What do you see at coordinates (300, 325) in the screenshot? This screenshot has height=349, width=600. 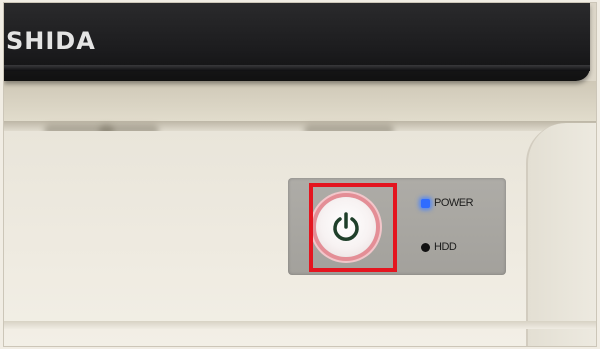 I see `case-bottom-groove` at bounding box center [300, 325].